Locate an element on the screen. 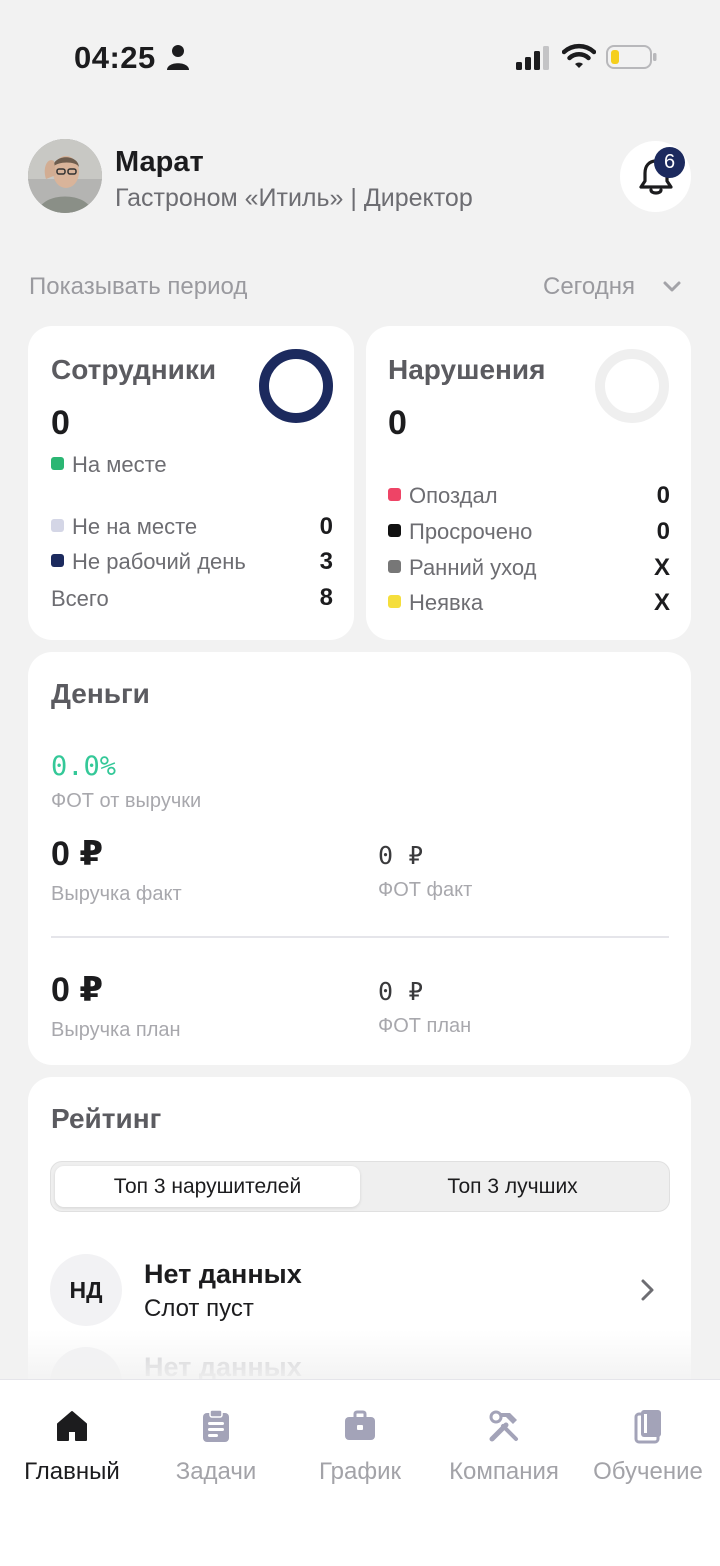 Image resolution: width=720 pixels, height=1566 pixels. revenue-plan-label: Выручка план is located at coordinates (116, 1030).